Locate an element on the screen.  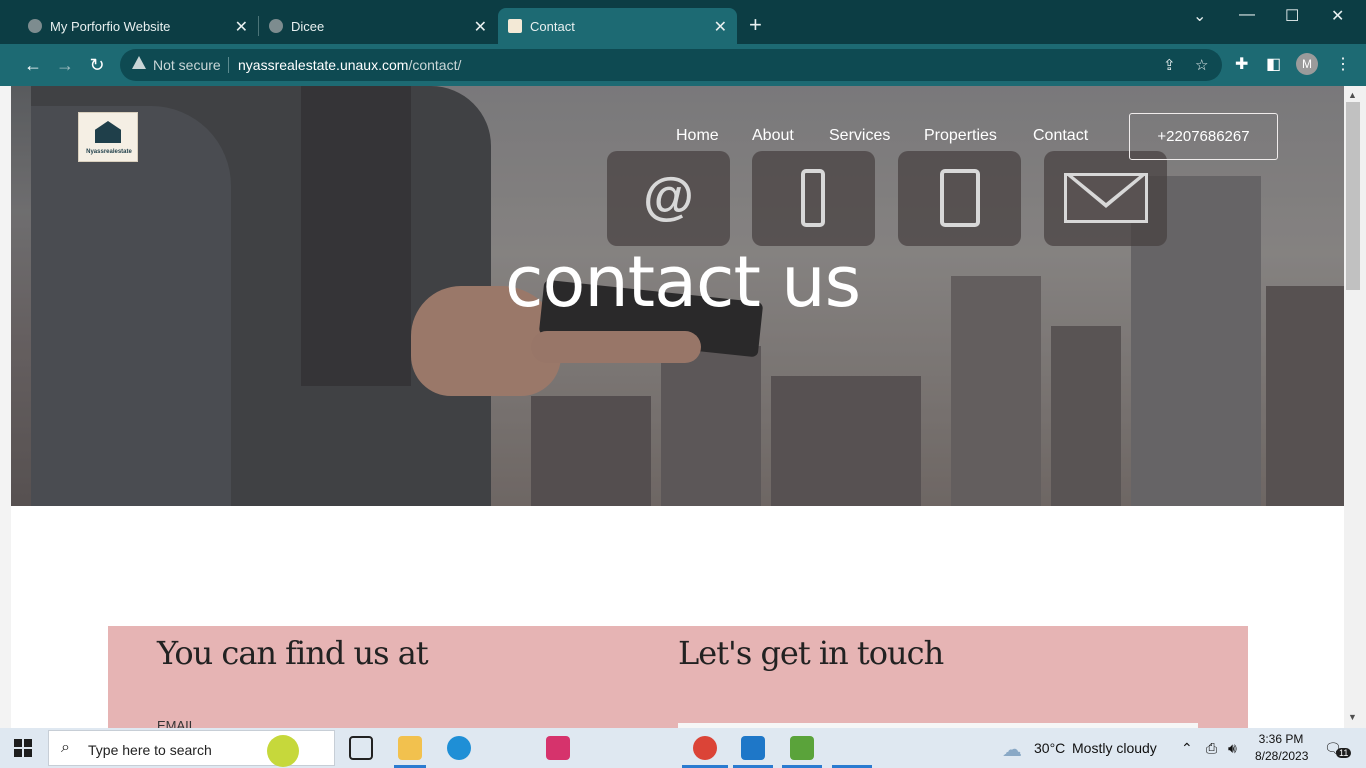
taskbar-search: ⌕ Type here to search is located at coordinates (191, 748).